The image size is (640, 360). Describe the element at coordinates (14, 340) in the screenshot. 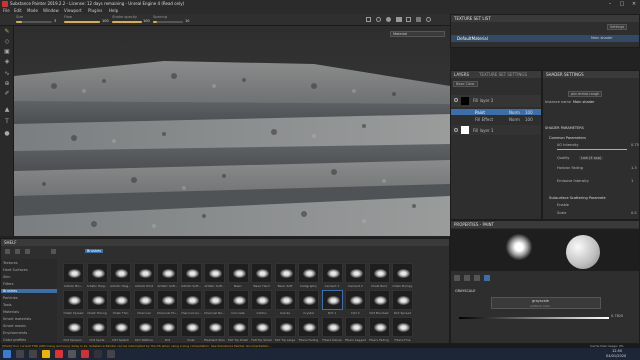

I see `shelf-category: Color profiles` at that location.